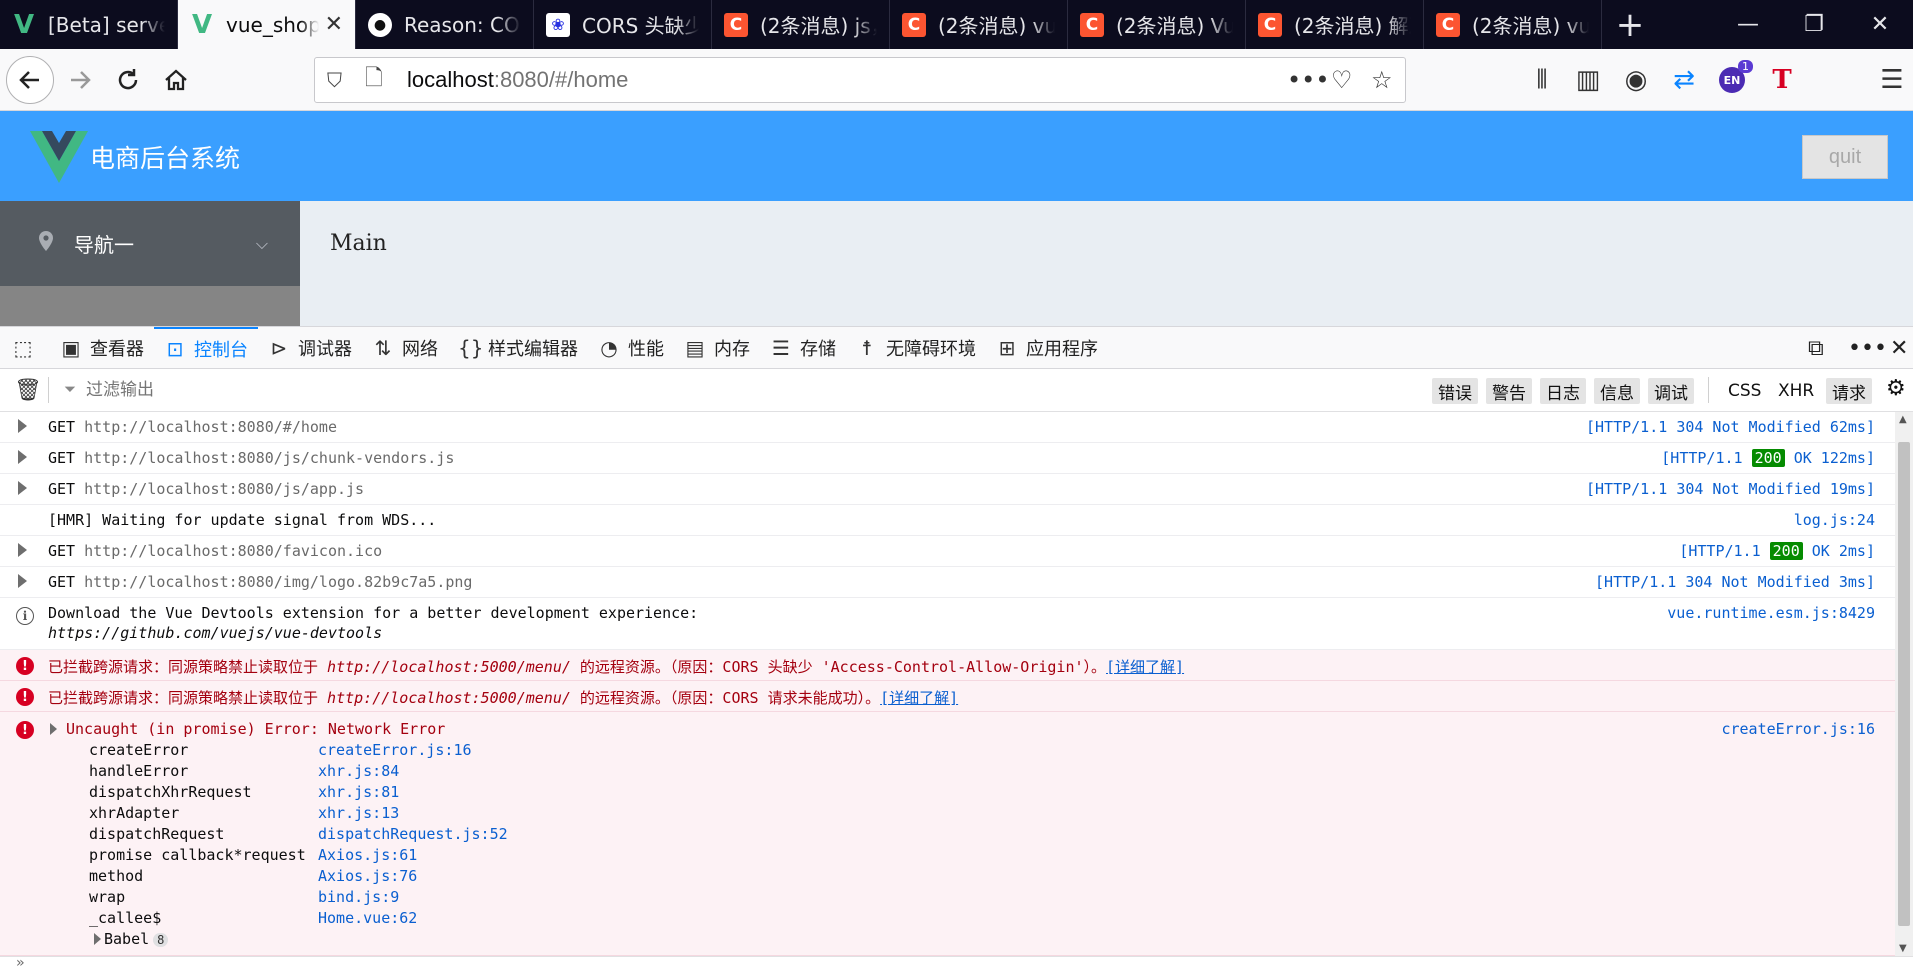 Image resolution: width=1913 pixels, height=971 pixels. Describe the element at coordinates (712, 390) in the screenshot. I see `filter-input` at that location.